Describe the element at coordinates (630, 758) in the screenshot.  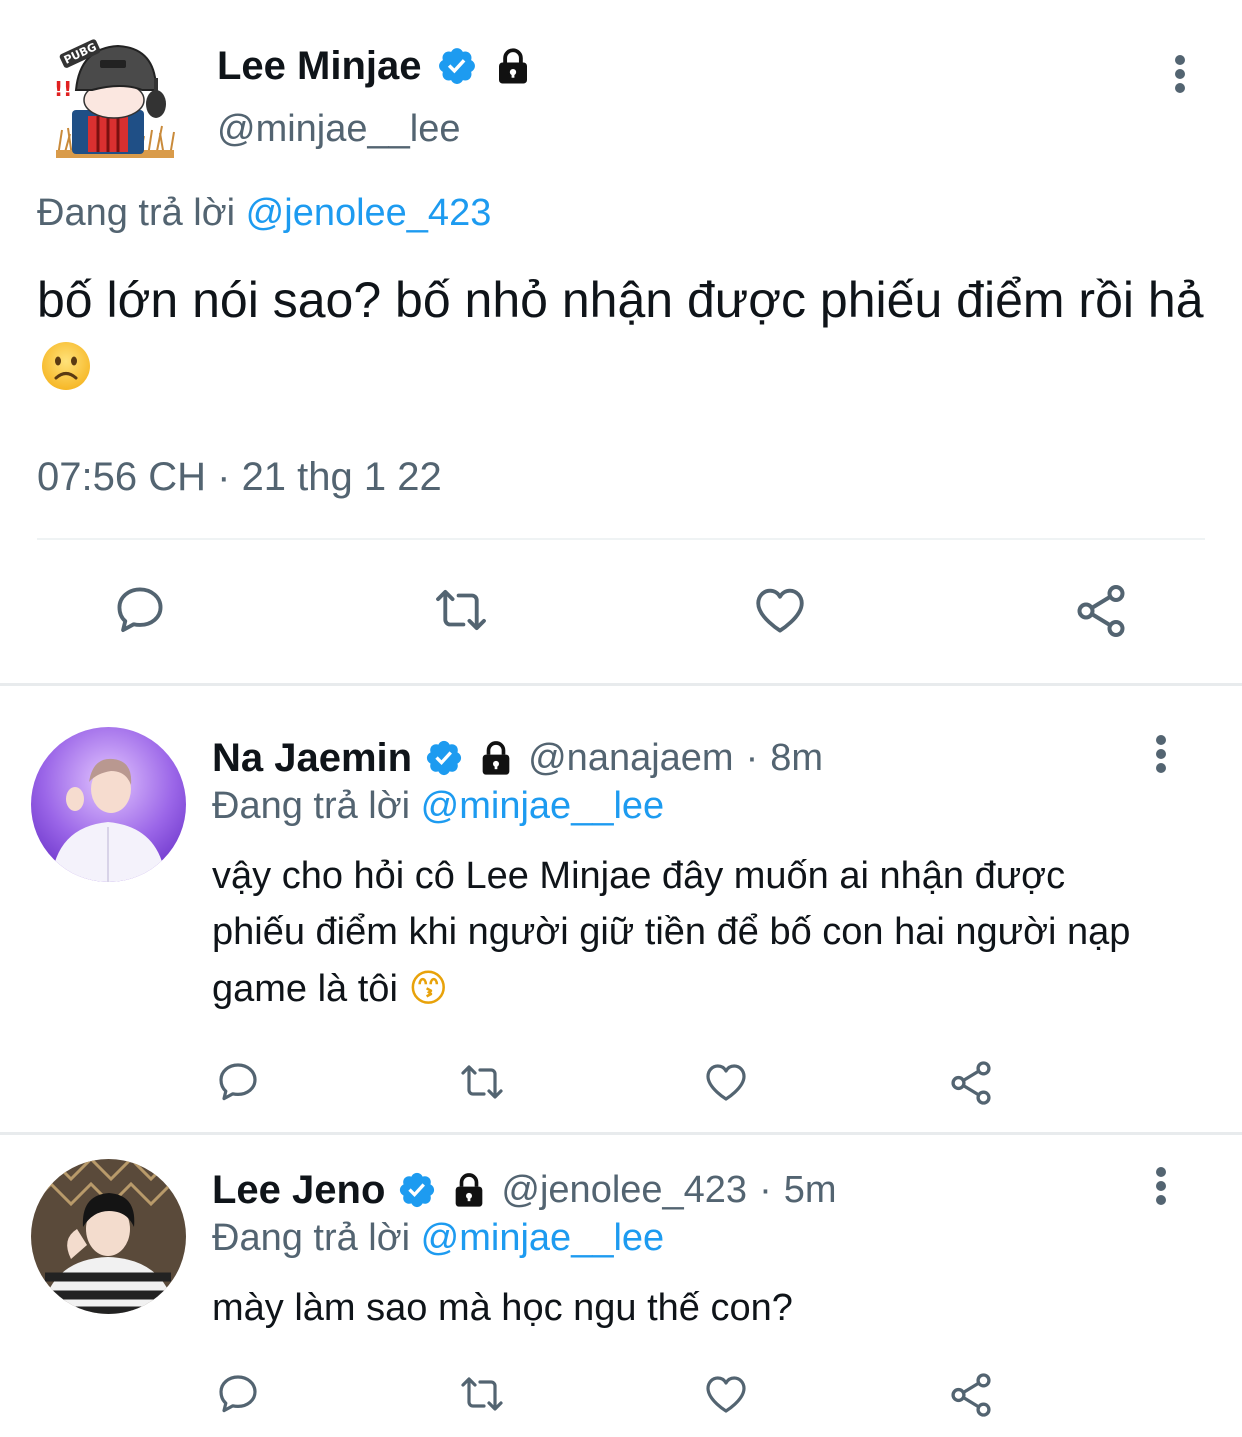
I see `reply-handle: @nanajaem` at that location.